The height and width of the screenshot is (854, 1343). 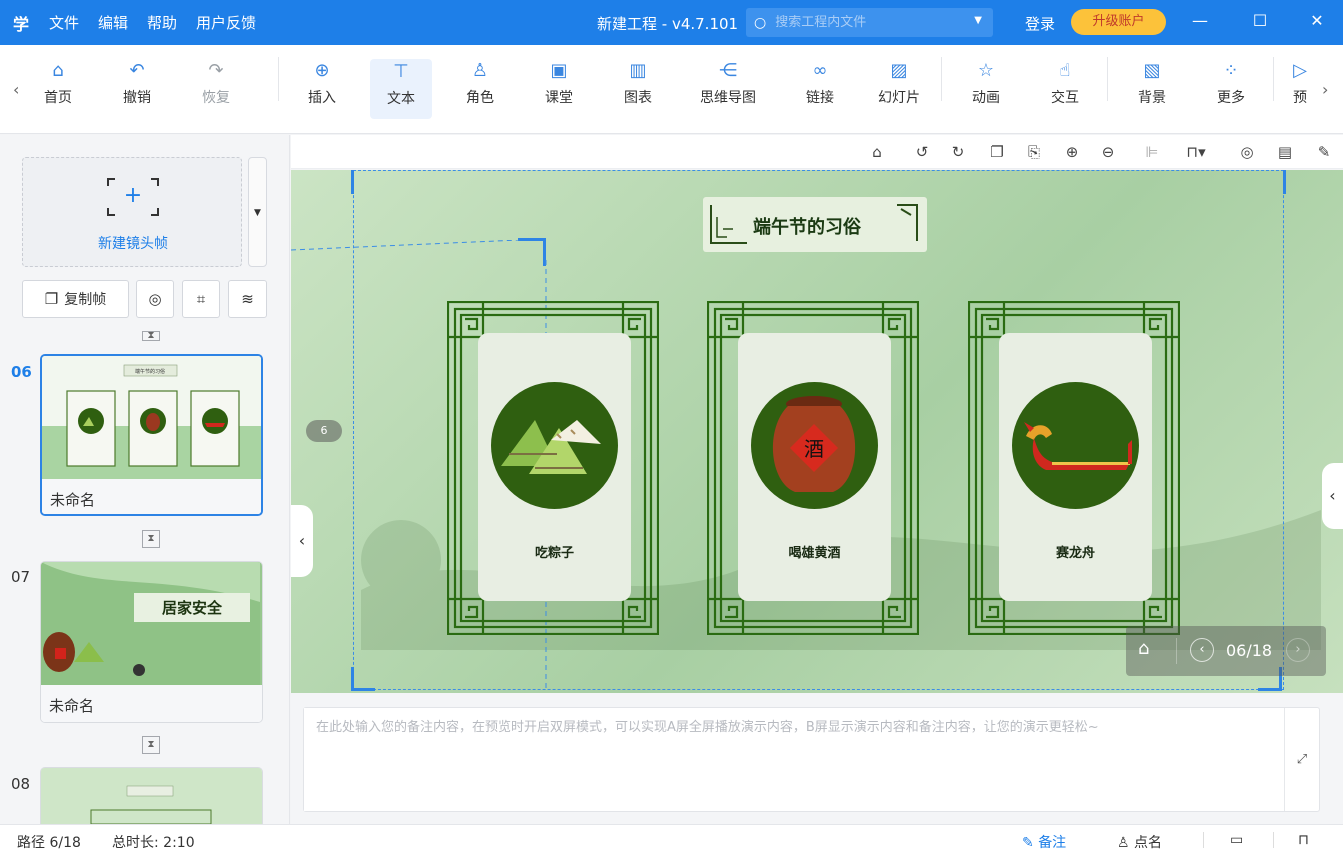 I want to click on zongzi-illustration, so click(x=554, y=445).